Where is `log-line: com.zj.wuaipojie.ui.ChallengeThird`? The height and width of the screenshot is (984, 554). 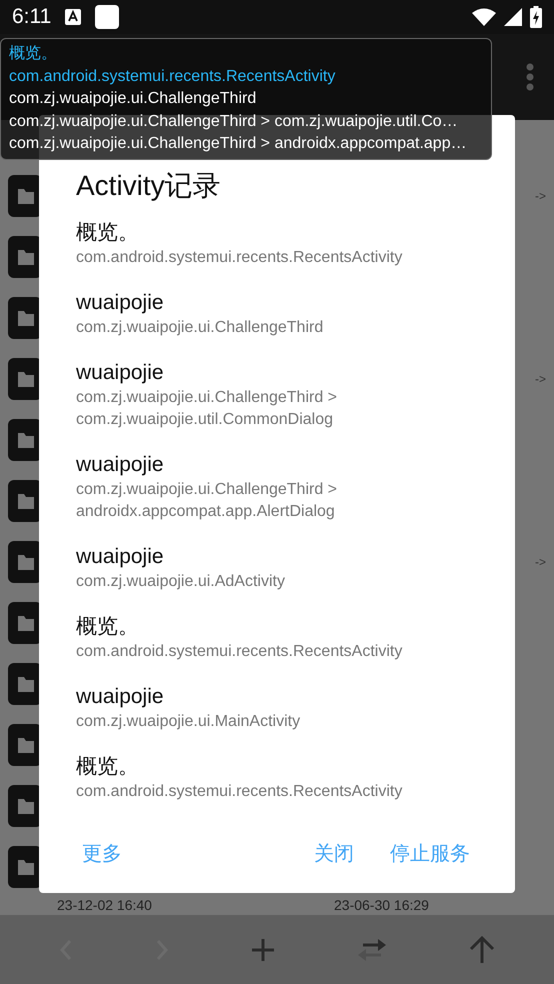 log-line: com.zj.wuaipojie.ui.ChallengeThird is located at coordinates (133, 99).